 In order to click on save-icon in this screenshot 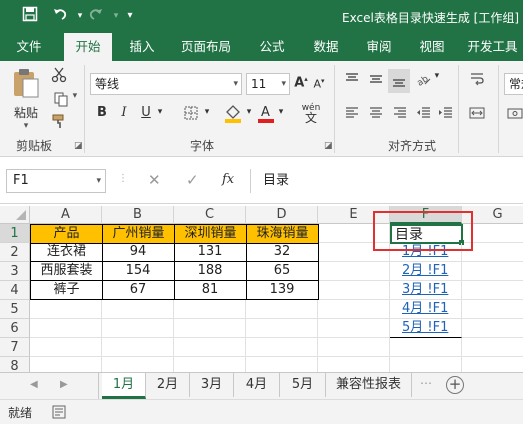, I will do `click(30, 16)`.